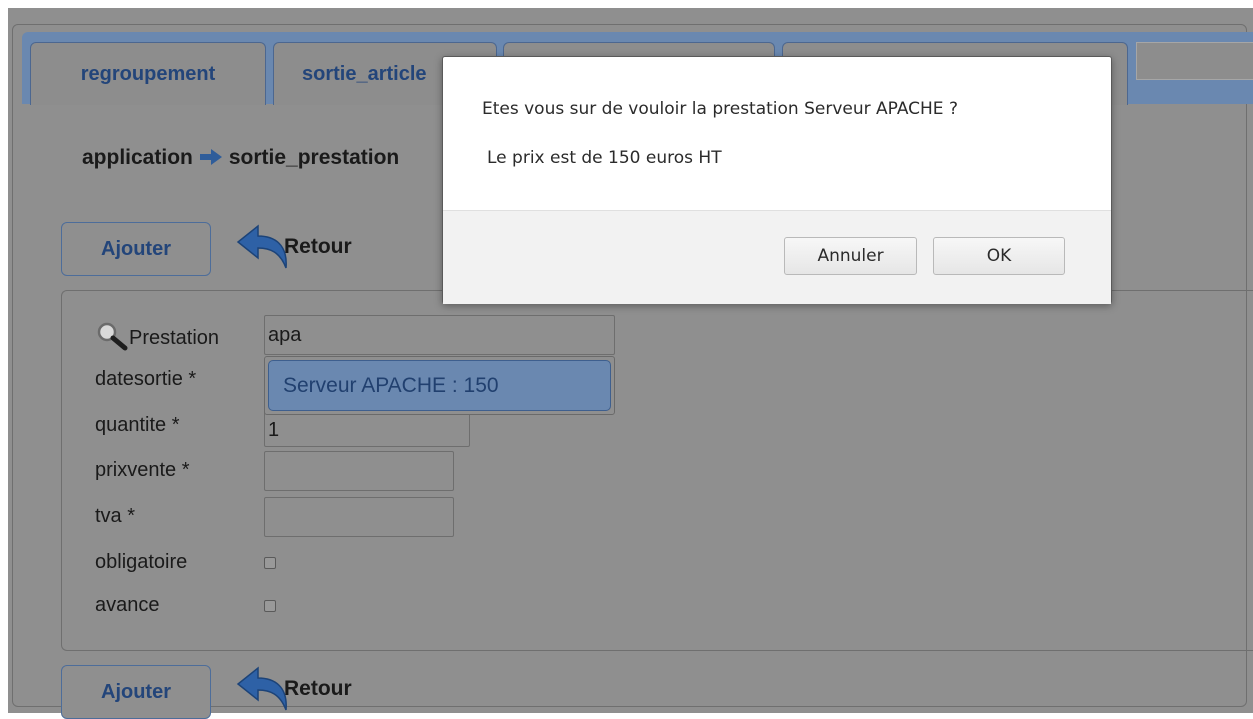  Describe the element at coordinates (1194, 61) in the screenshot. I see `tab-search-input` at that location.